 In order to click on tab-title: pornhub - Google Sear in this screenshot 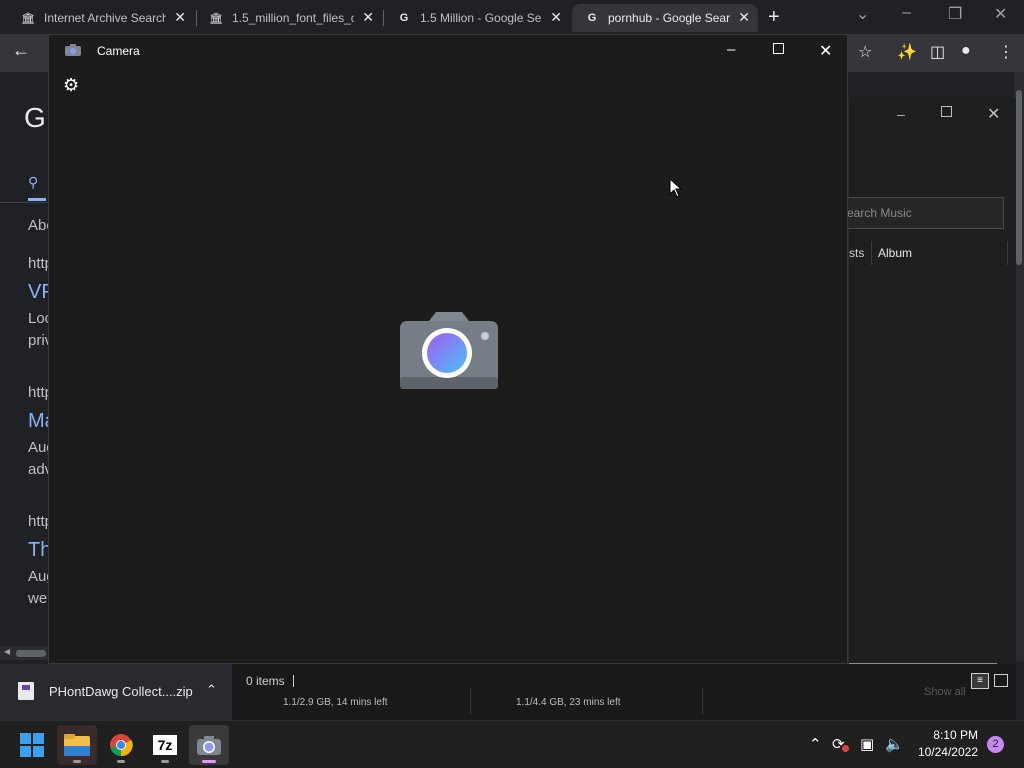, I will do `click(669, 18)`.